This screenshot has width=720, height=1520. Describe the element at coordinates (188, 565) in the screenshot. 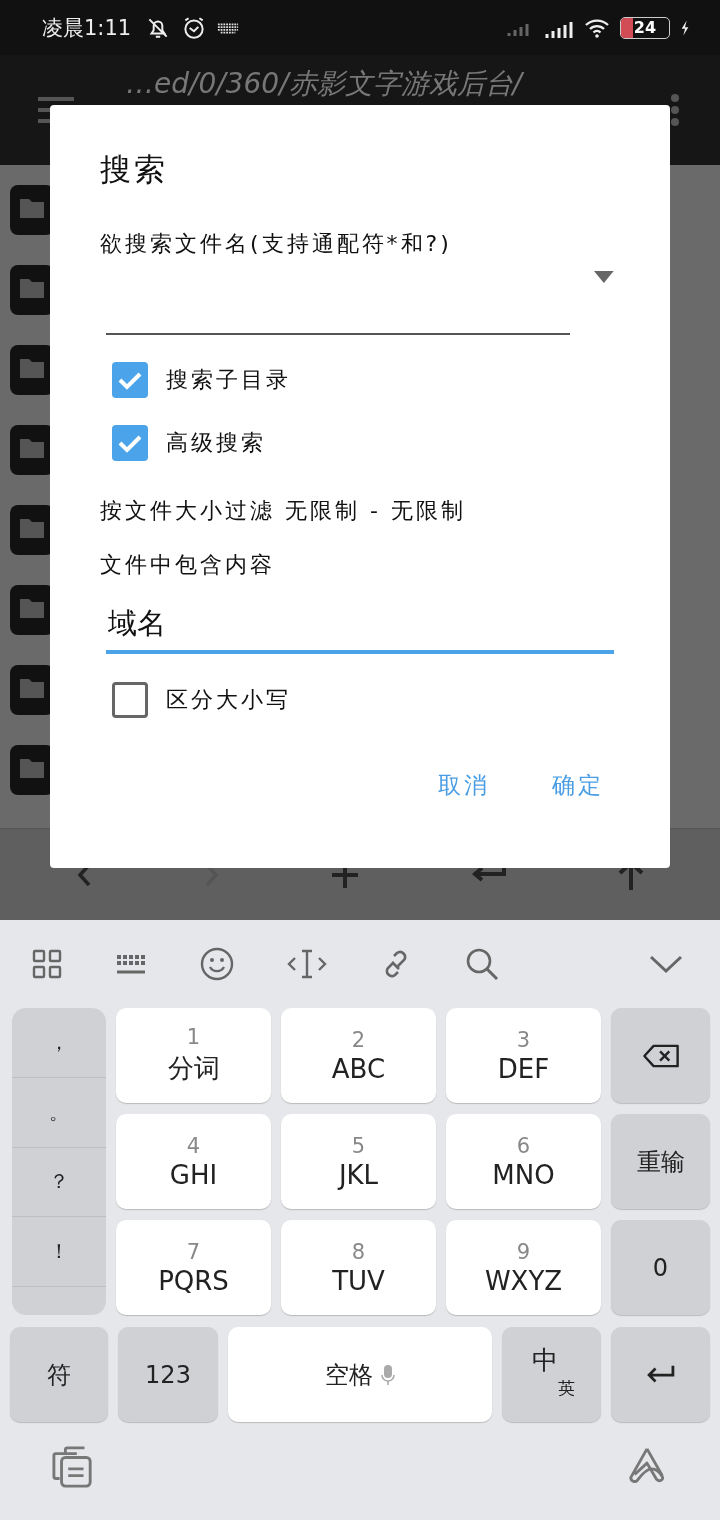

I see `content-label: 文件中包含内容` at that location.